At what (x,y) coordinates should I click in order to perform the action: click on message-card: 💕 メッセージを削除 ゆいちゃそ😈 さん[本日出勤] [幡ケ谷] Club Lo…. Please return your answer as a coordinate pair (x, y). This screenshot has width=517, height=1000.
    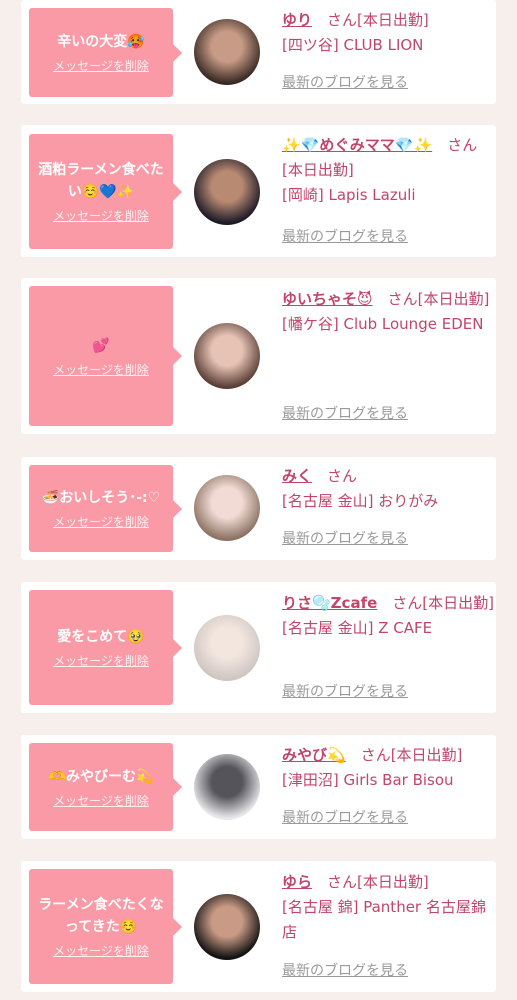
    Looking at the image, I should click on (258, 356).